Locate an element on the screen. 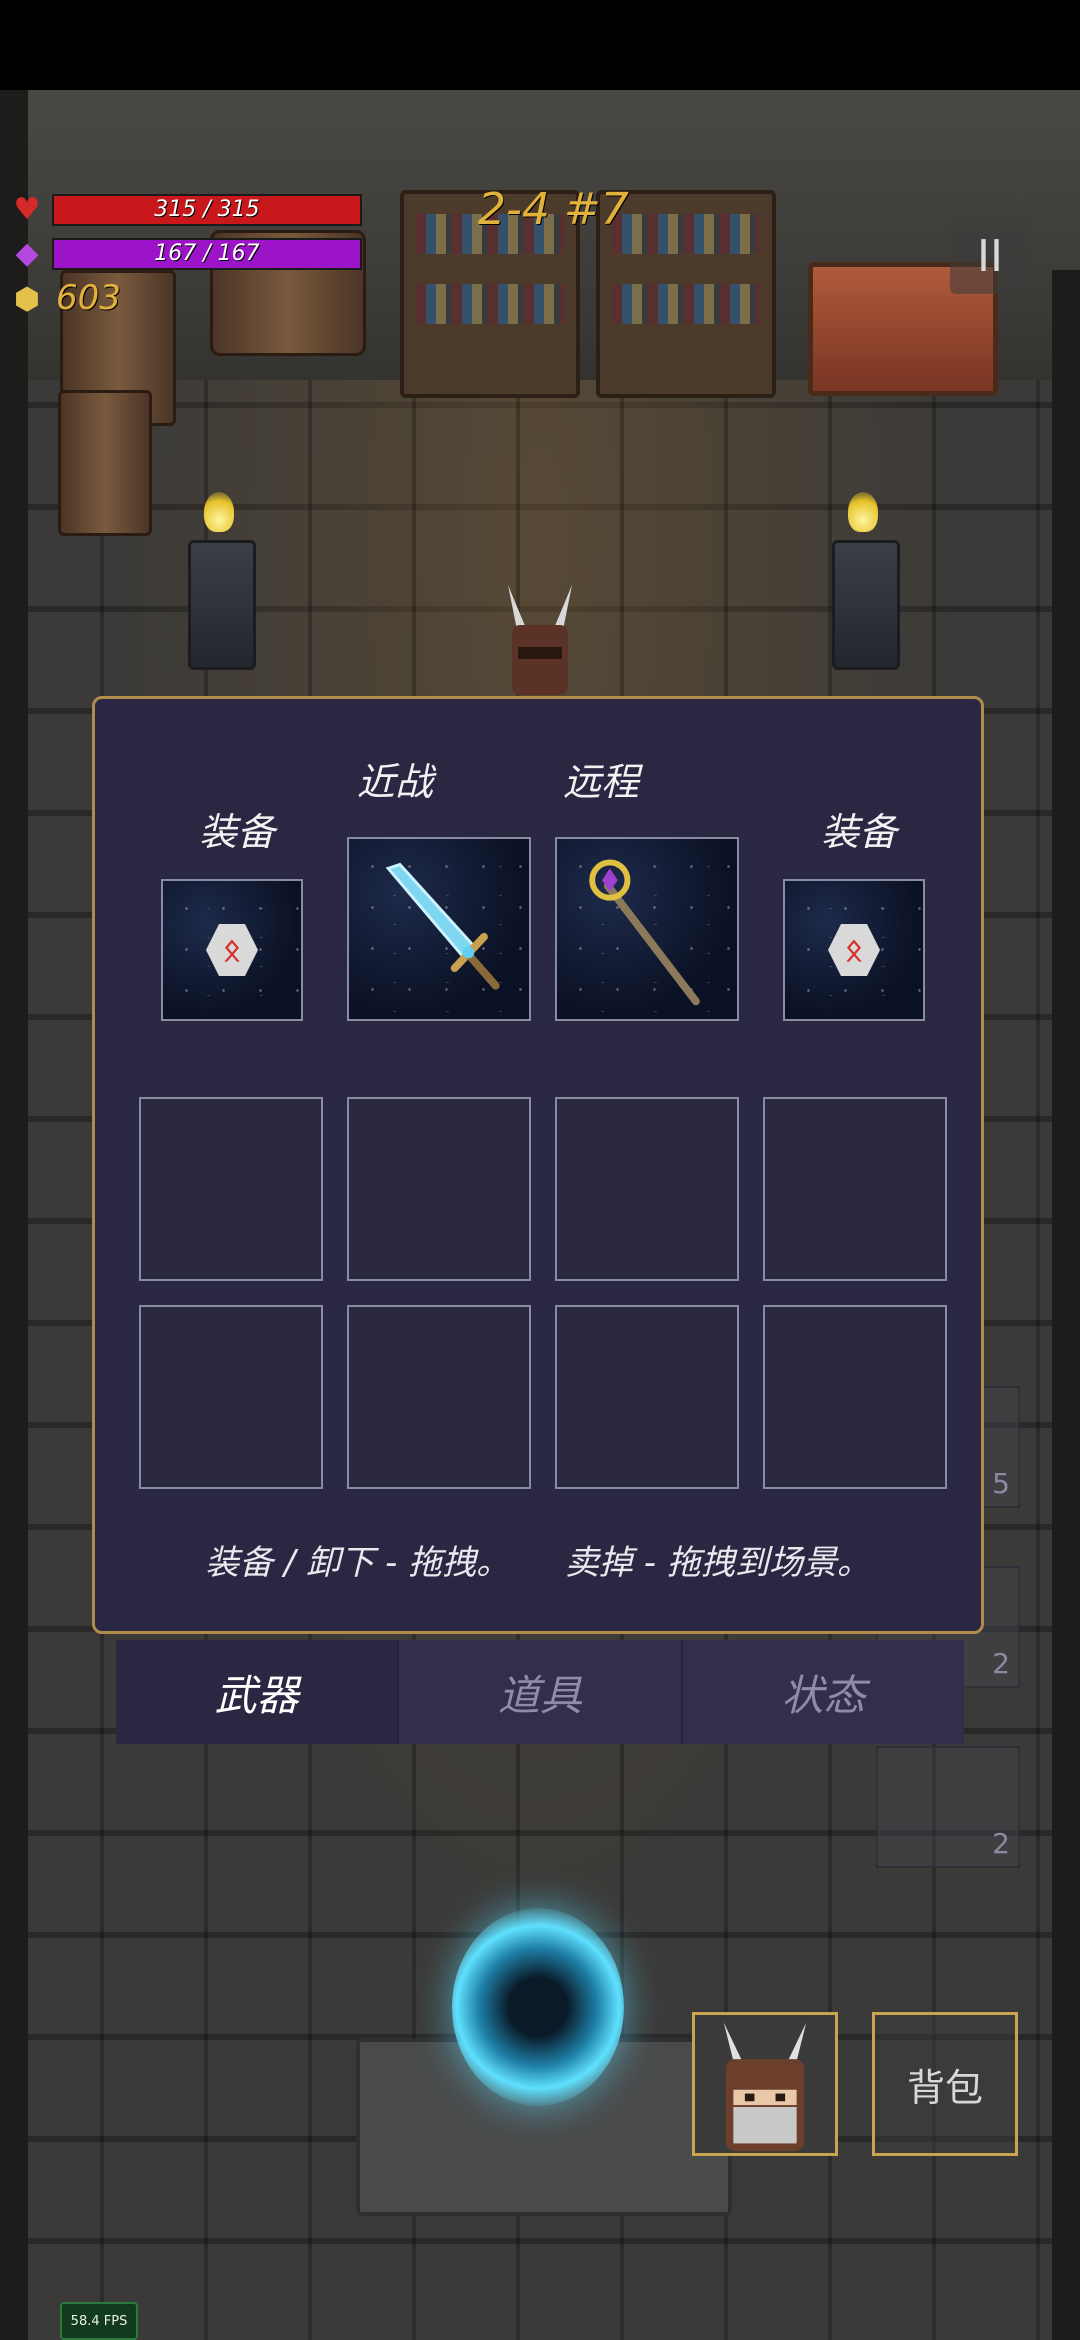  left-equip-slot: ᛟ is located at coordinates (232, 950).